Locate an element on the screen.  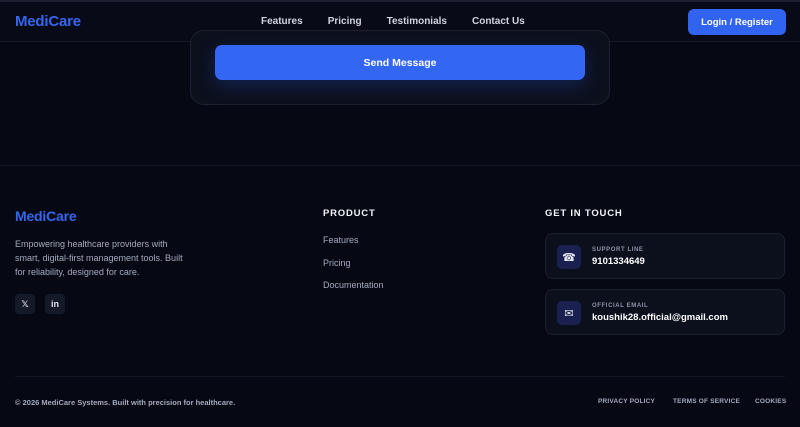
brand-logo: MediCare is located at coordinates (48, 21).